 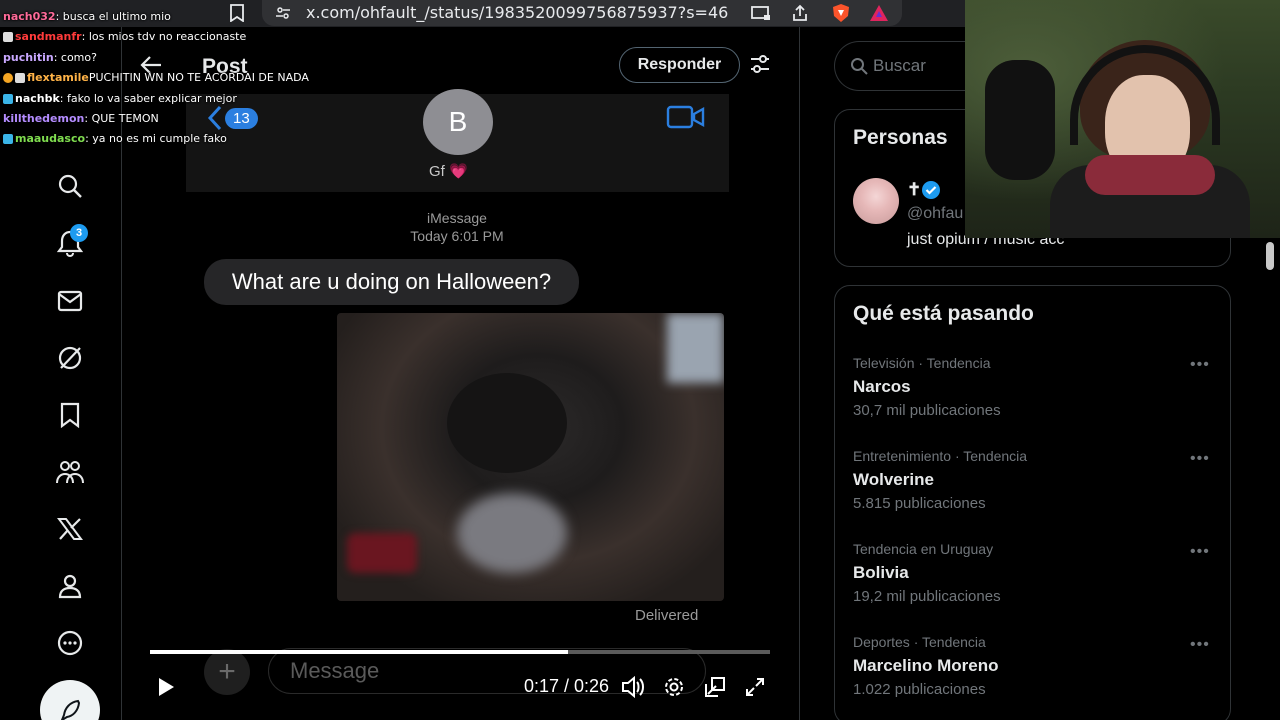 What do you see at coordinates (70, 186) in the screenshot?
I see `explore-icon` at bounding box center [70, 186].